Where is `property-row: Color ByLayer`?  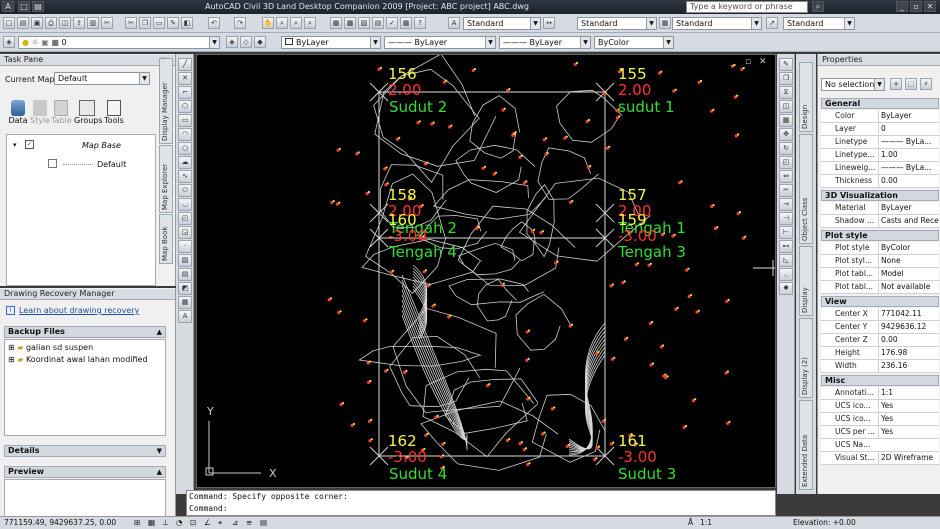 property-row: Color ByLayer is located at coordinates (880, 116).